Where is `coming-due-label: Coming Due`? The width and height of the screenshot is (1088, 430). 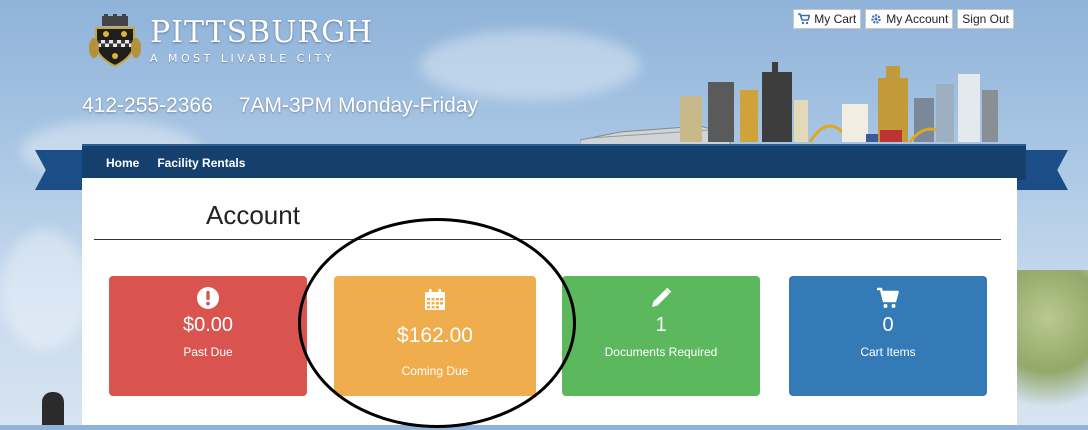
coming-due-label: Coming Due is located at coordinates (435, 371).